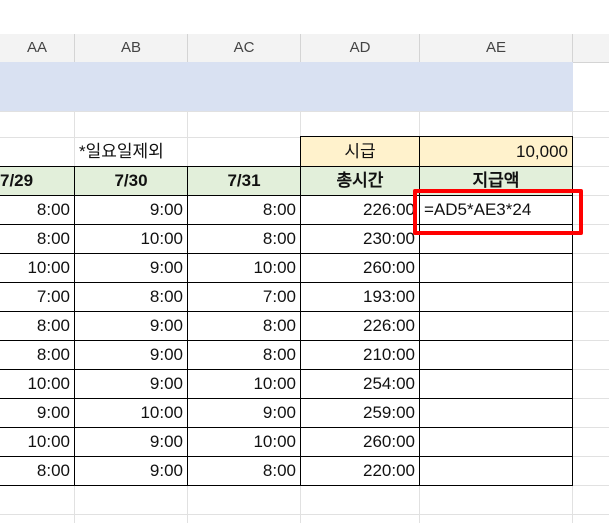 This screenshot has width=609, height=523. What do you see at coordinates (496, 151) in the screenshot?
I see `wage-value-cell: 10,000` at bounding box center [496, 151].